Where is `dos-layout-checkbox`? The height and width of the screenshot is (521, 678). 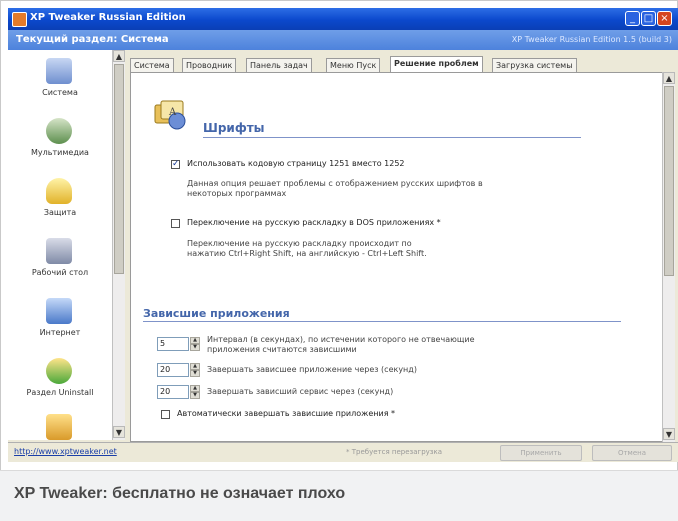 dos-layout-checkbox is located at coordinates (175, 223).